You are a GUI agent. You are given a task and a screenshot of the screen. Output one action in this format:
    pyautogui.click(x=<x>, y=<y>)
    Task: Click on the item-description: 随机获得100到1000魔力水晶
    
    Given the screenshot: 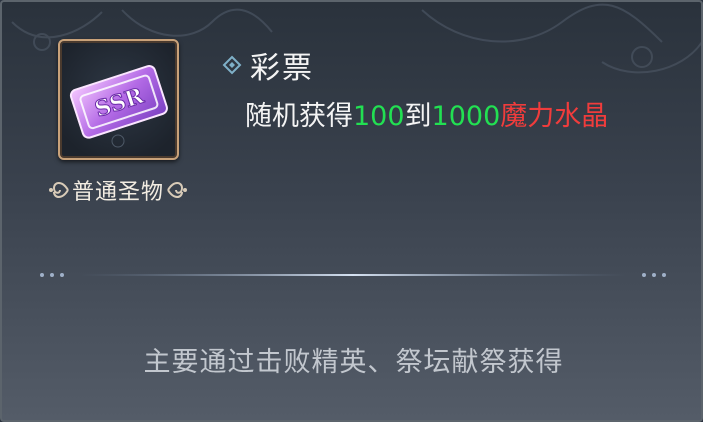 What is the action you would take?
    pyautogui.click(x=426, y=113)
    